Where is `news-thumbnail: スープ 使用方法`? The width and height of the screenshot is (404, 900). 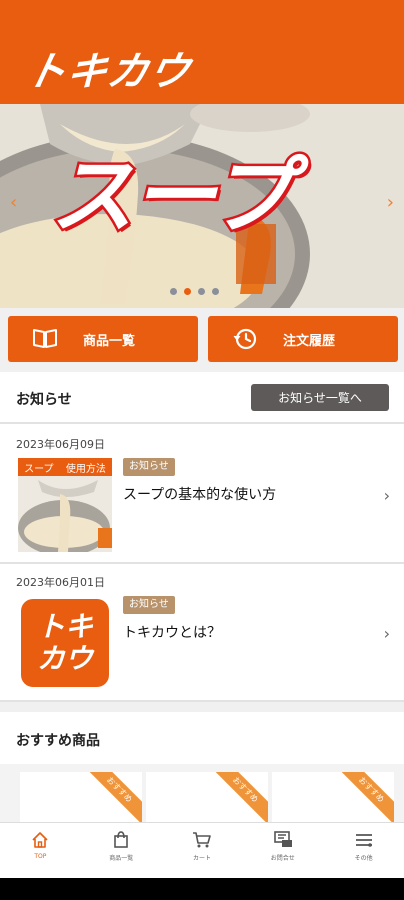
news-thumbnail: スープ 使用方法 is located at coordinates (65, 505).